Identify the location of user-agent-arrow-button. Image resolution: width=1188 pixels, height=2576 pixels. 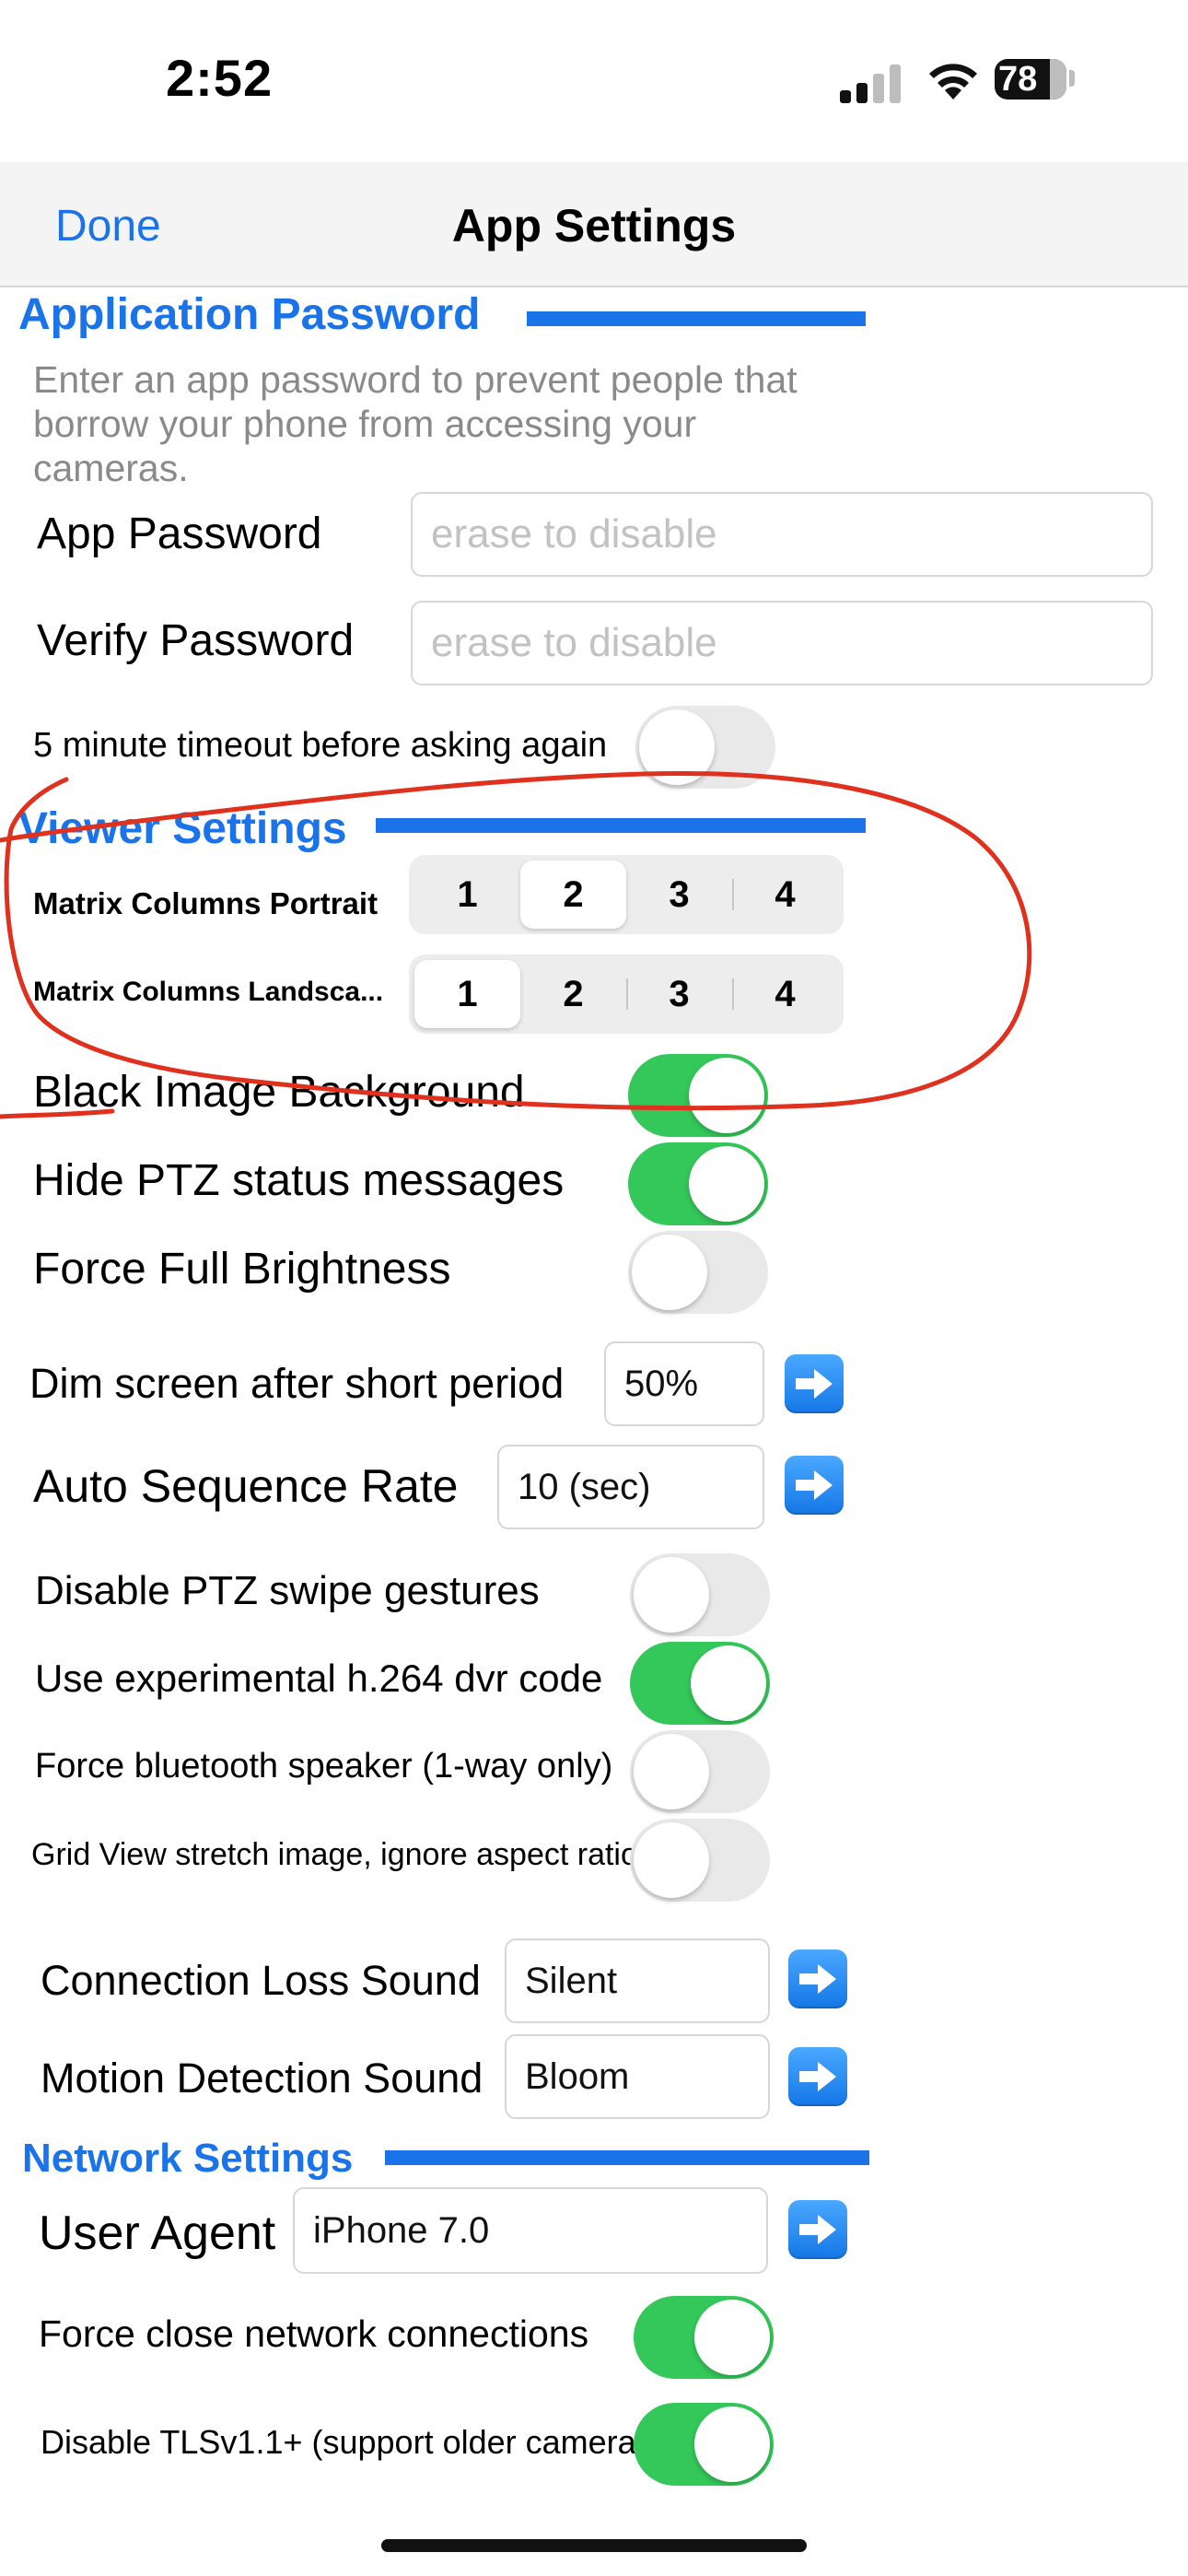
(817, 2229).